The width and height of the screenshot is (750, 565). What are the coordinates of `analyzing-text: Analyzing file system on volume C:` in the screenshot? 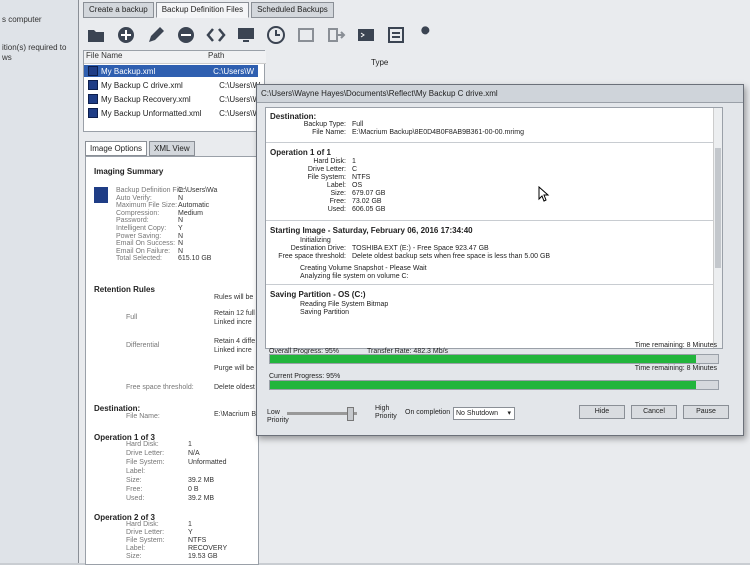 It's located at (354, 276).